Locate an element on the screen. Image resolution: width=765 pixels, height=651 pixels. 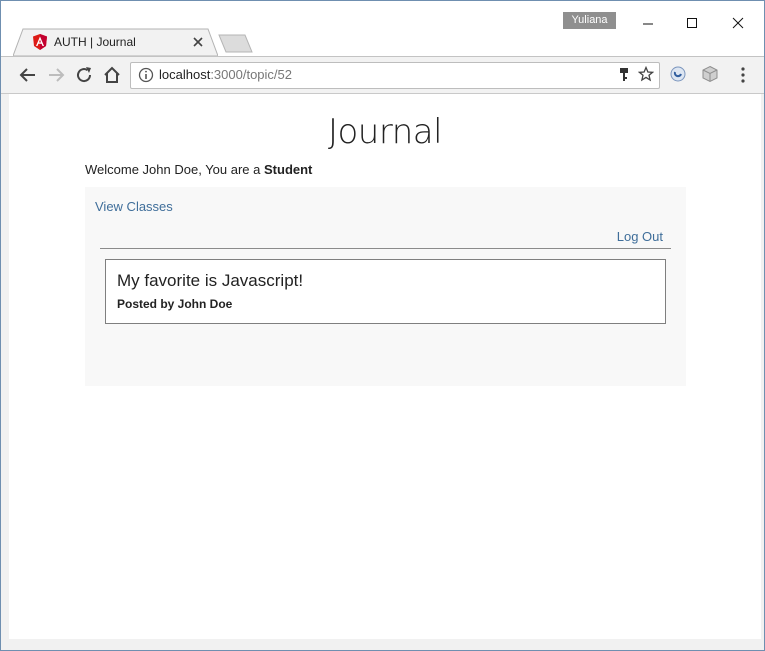
reload-icon is located at coordinates (84, 75).